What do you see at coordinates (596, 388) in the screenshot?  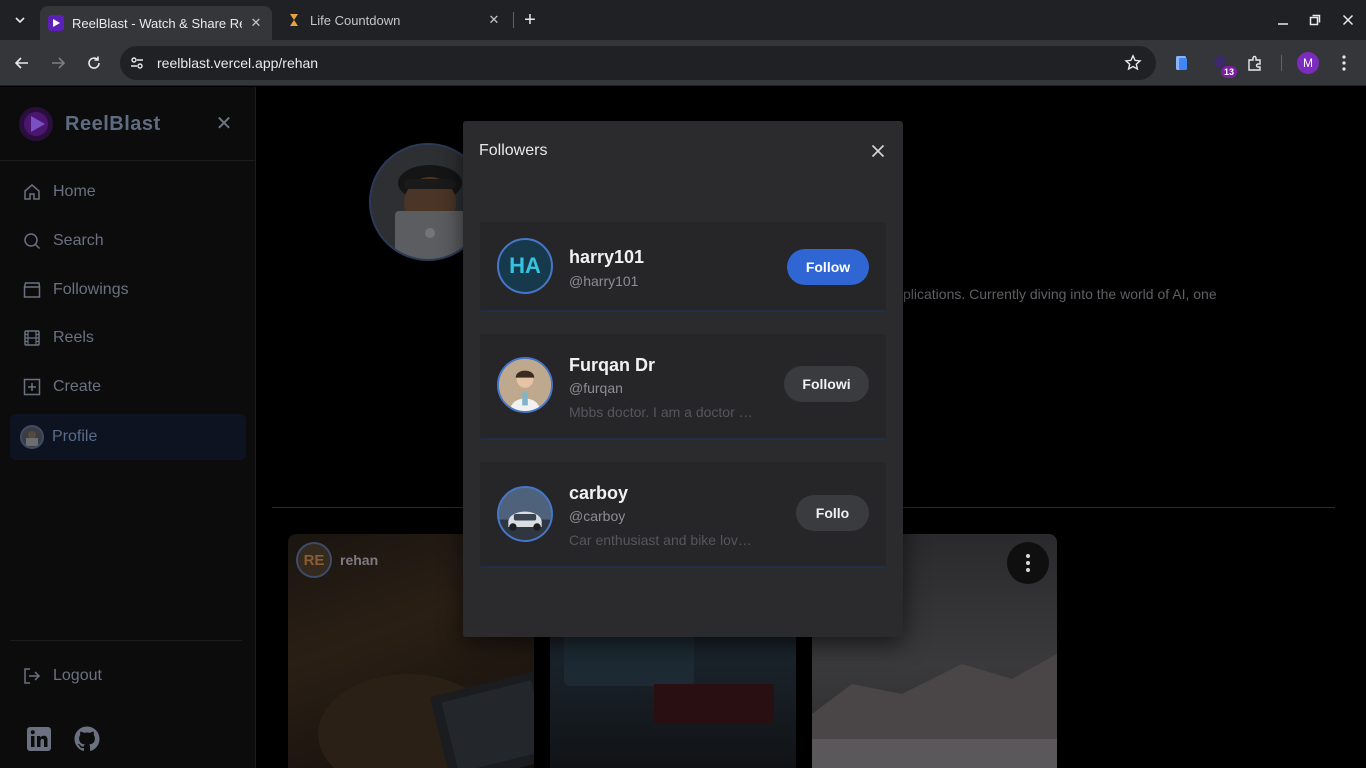 I see `follower-handle: @furqan` at bounding box center [596, 388].